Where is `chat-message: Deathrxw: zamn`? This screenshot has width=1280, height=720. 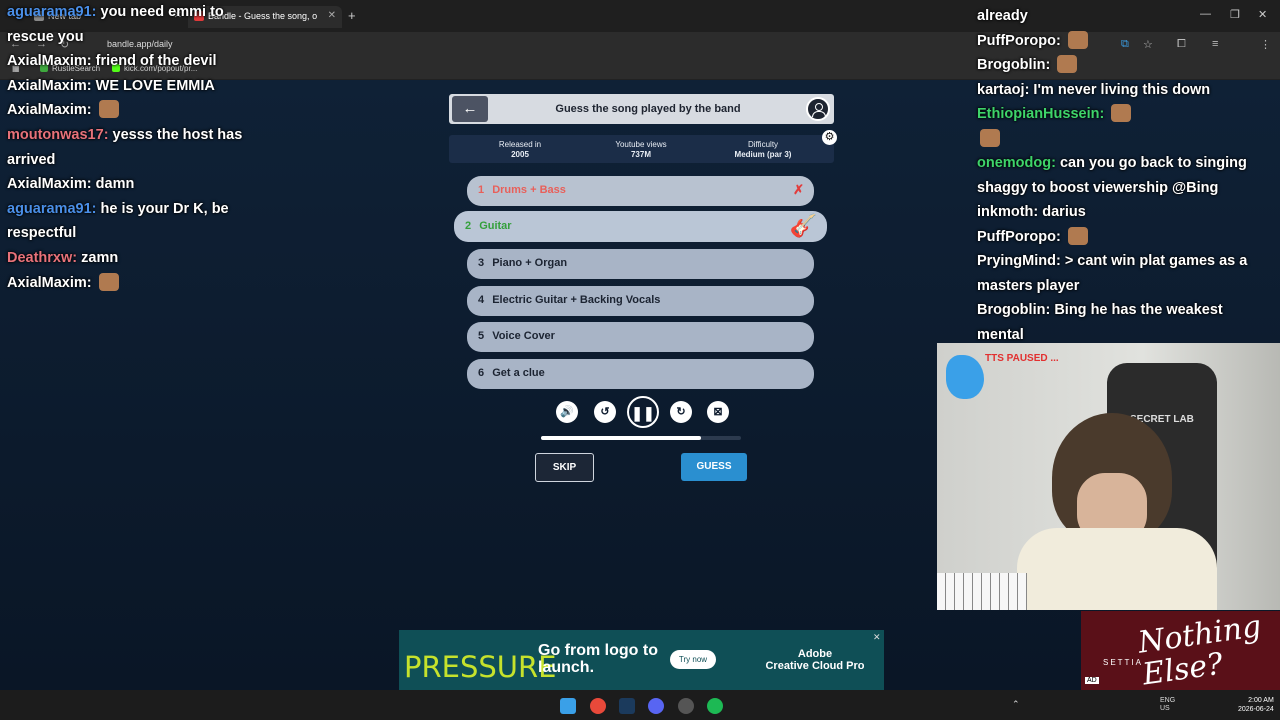
chat-message: Deathrxw: zamn is located at coordinates (63, 257).